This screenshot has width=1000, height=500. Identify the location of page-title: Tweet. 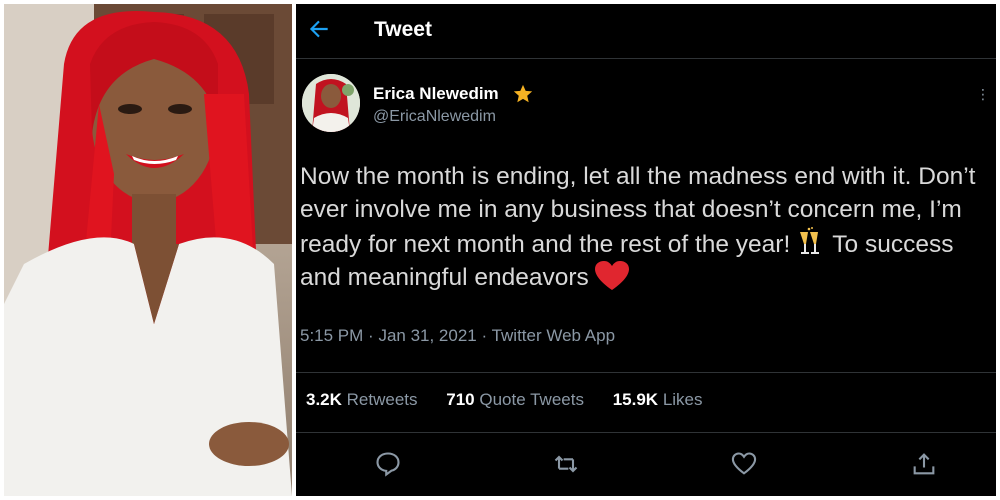
(403, 29).